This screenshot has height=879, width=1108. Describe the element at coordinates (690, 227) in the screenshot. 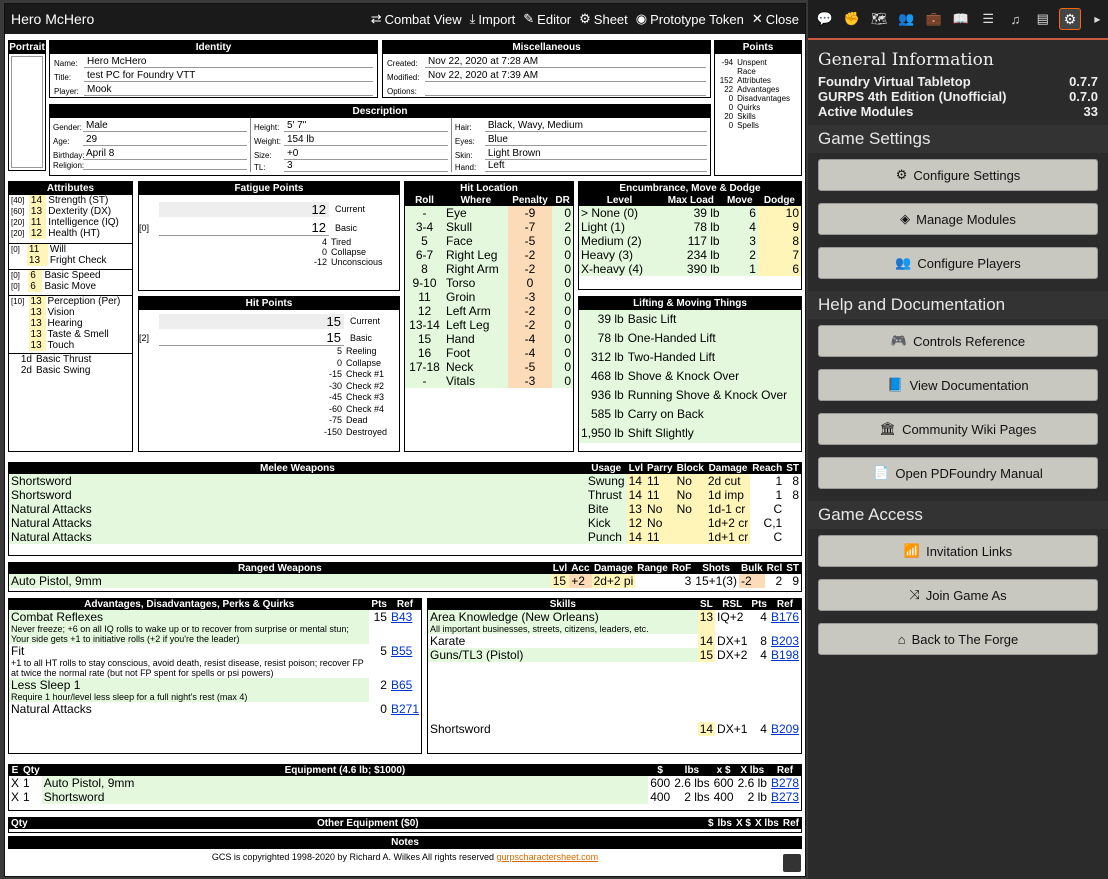

I see `encumbrance-row: Light (1) 78 lb 4 9` at that location.